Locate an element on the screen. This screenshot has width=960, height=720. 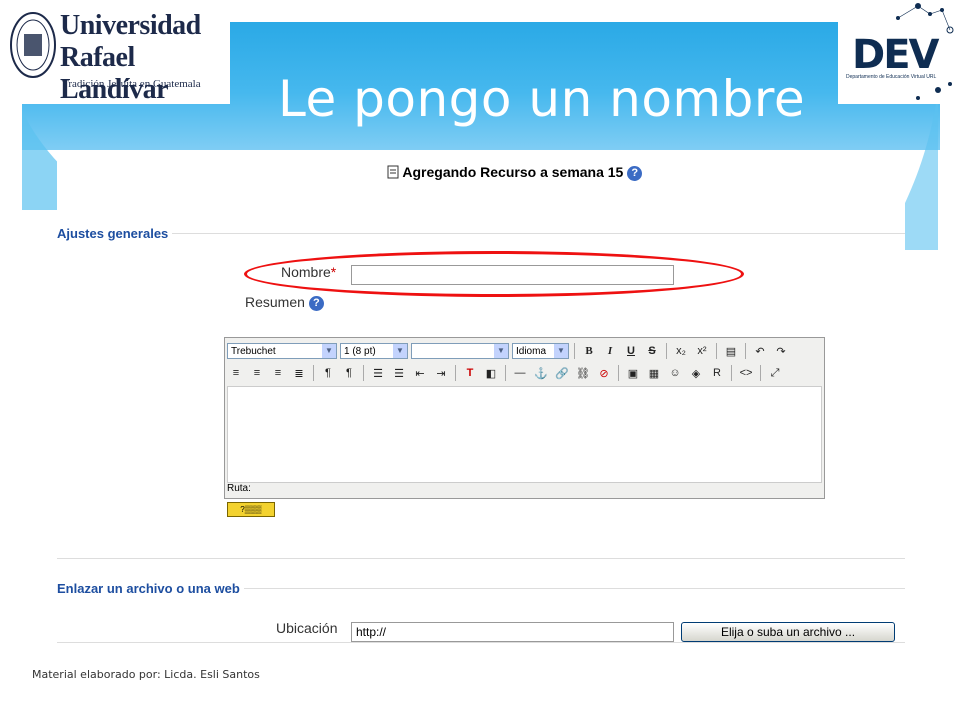
paste-word-icon: ▤ is located at coordinates (731, 351).